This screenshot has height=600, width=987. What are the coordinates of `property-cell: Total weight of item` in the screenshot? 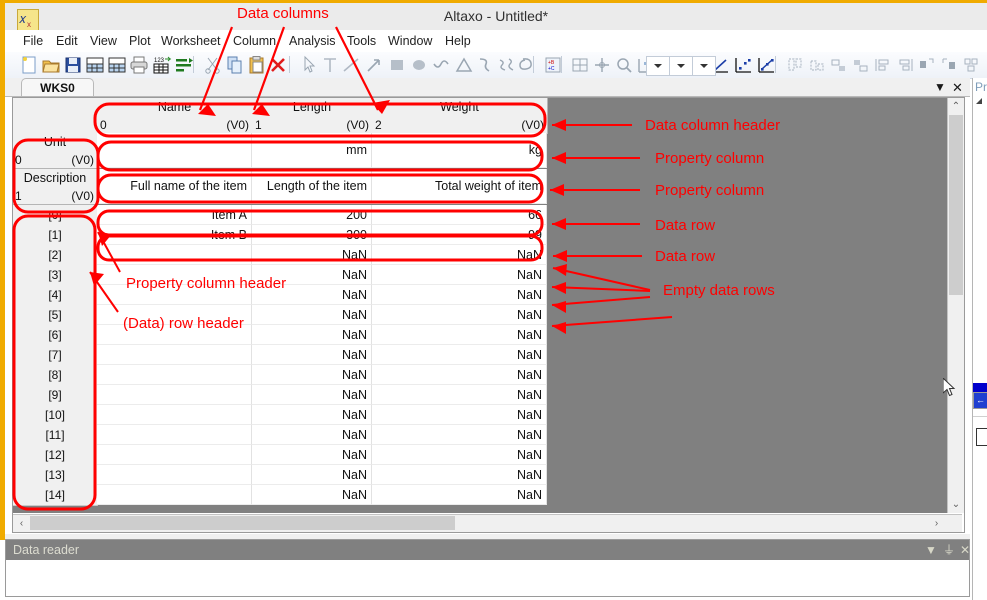 It's located at (459, 186).